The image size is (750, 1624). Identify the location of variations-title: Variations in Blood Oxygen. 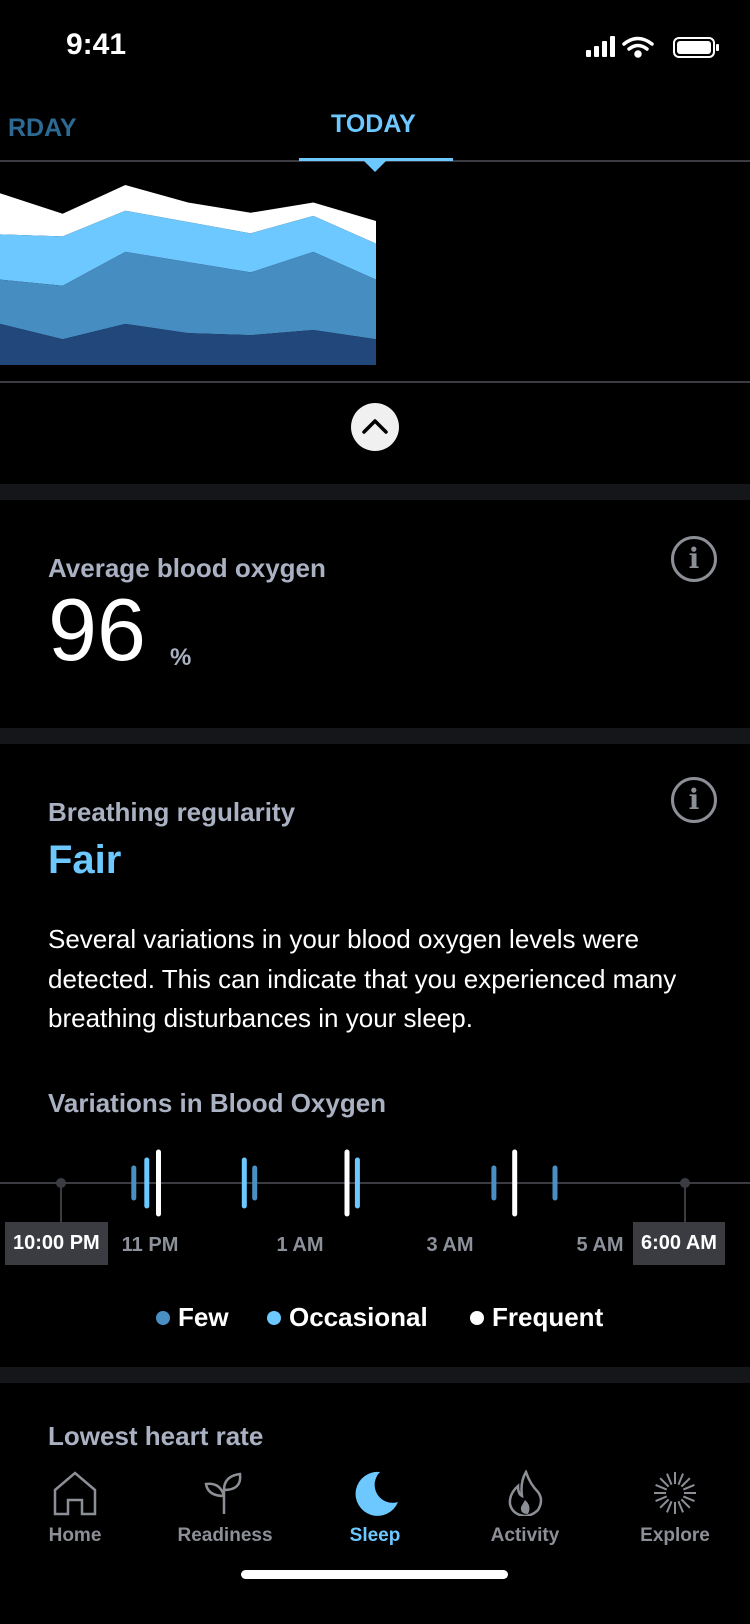
(217, 1103).